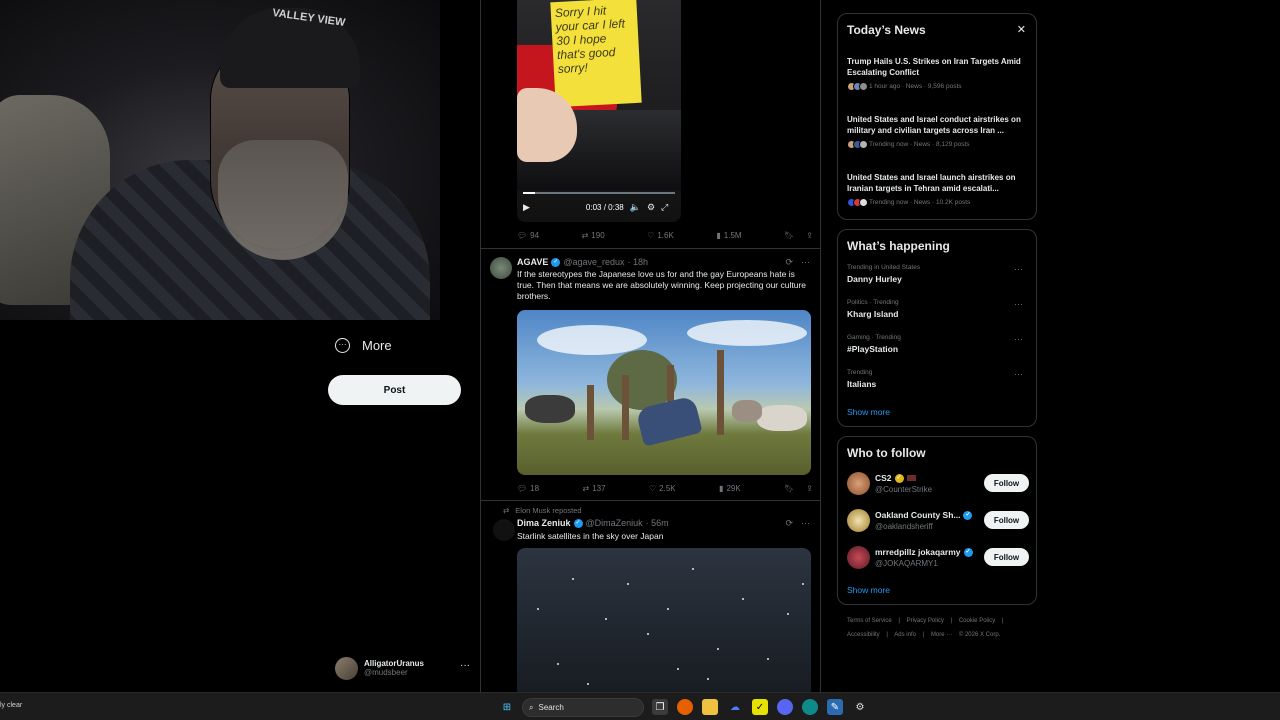 This screenshot has width=1280, height=720. What do you see at coordinates (938, 309) in the screenshot?
I see `trend-item: Politics · Trending Kharg Island ···` at bounding box center [938, 309].